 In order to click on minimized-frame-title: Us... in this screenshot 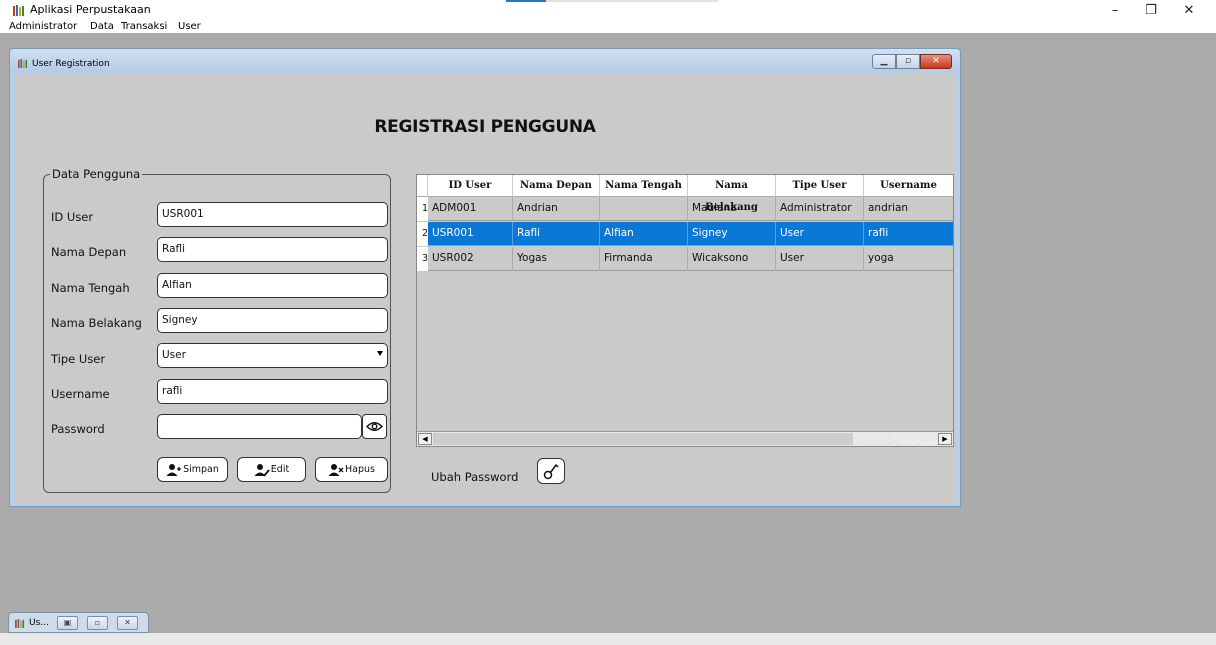, I will do `click(39, 623)`.